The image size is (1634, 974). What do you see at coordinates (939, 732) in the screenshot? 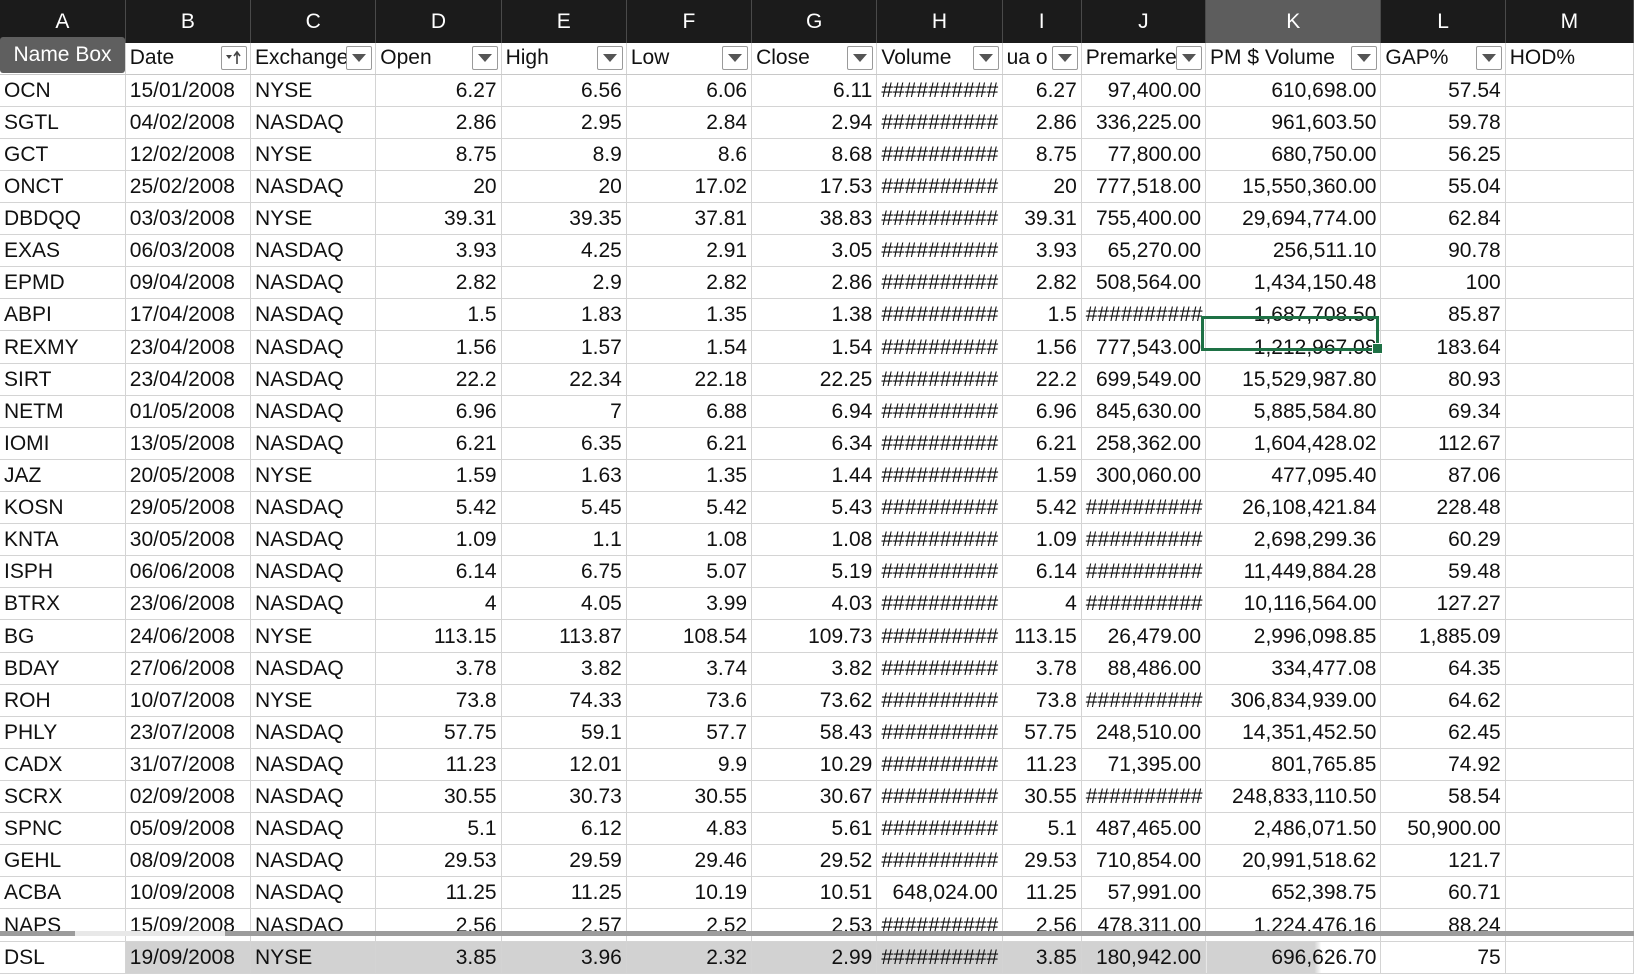
I see `cell-h23: ##########` at bounding box center [939, 732].